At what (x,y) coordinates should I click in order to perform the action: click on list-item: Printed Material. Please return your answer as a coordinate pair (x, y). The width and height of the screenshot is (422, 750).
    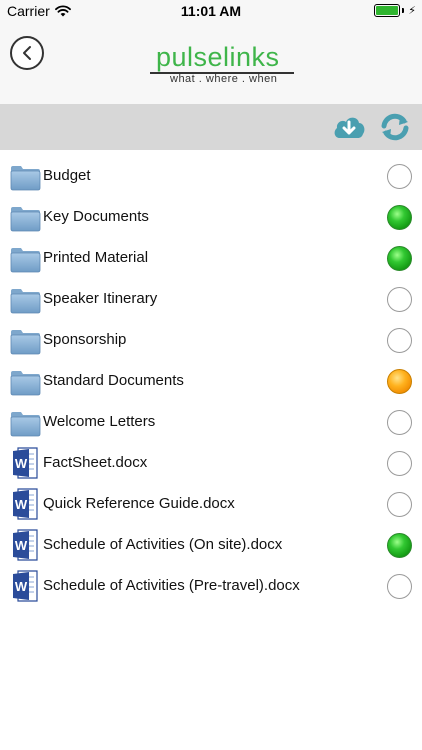
    Looking at the image, I should click on (211, 258).